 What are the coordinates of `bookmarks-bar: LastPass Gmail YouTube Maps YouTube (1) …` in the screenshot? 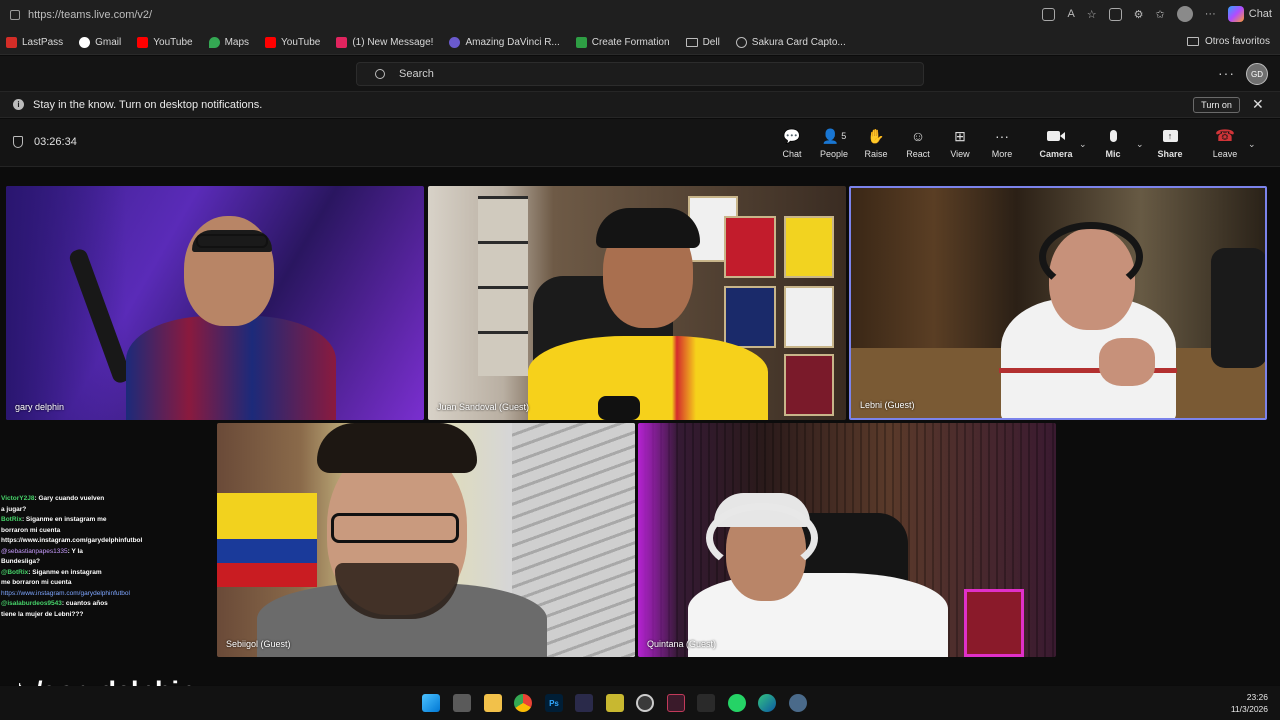 It's located at (640, 42).